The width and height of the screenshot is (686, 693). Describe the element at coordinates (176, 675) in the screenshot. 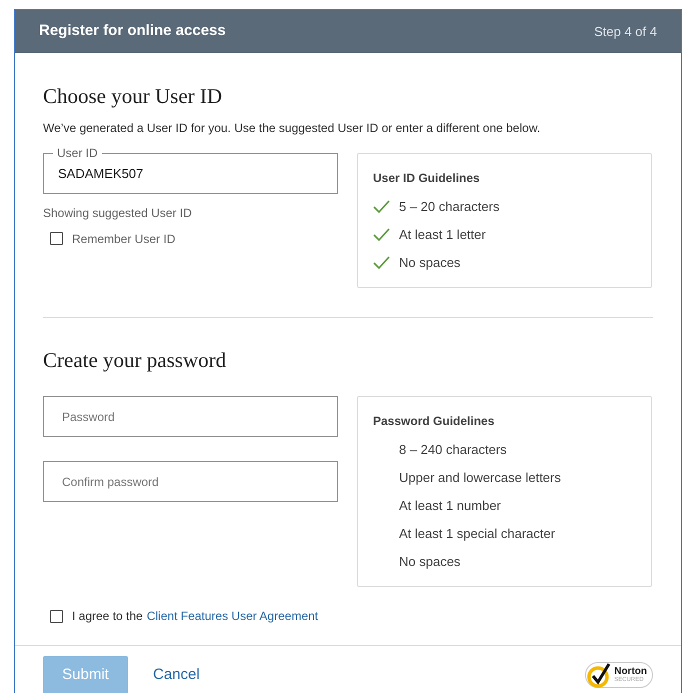

I see `cancel-link: Cancel` at that location.